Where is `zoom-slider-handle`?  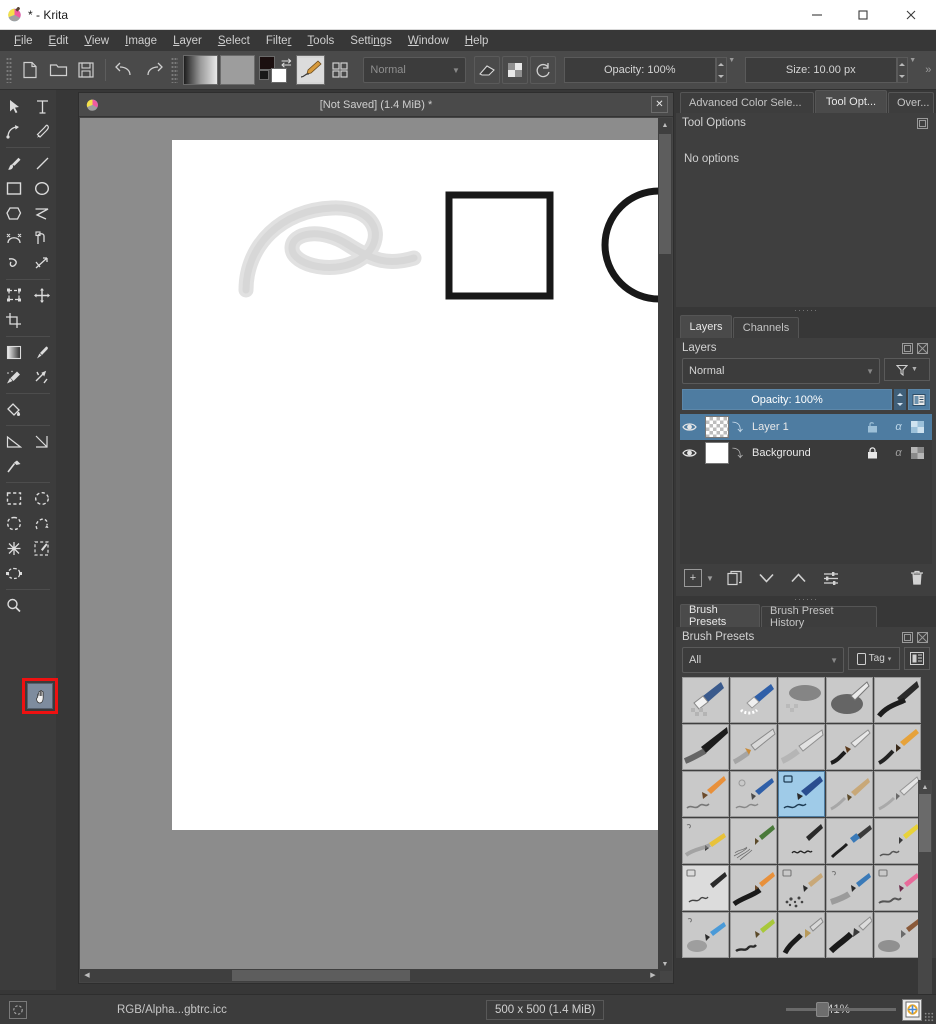 zoom-slider-handle is located at coordinates (822, 1009).